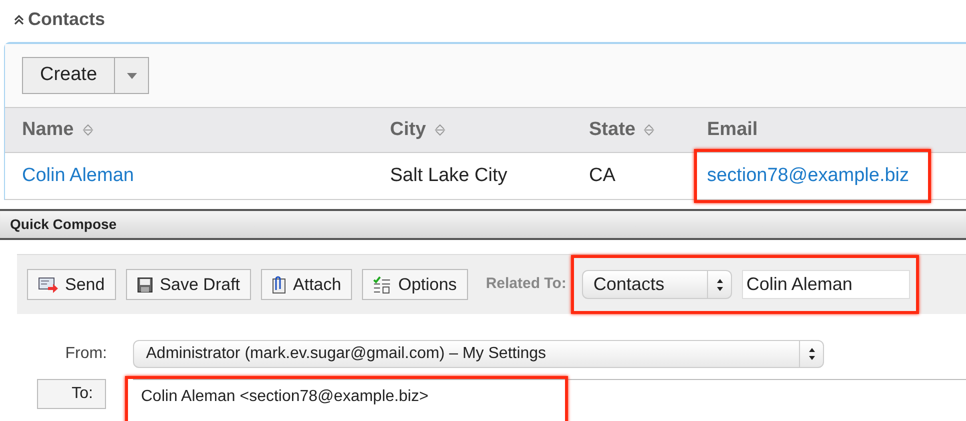 This screenshot has width=966, height=421. I want to click on table-cell: CA, so click(602, 175).